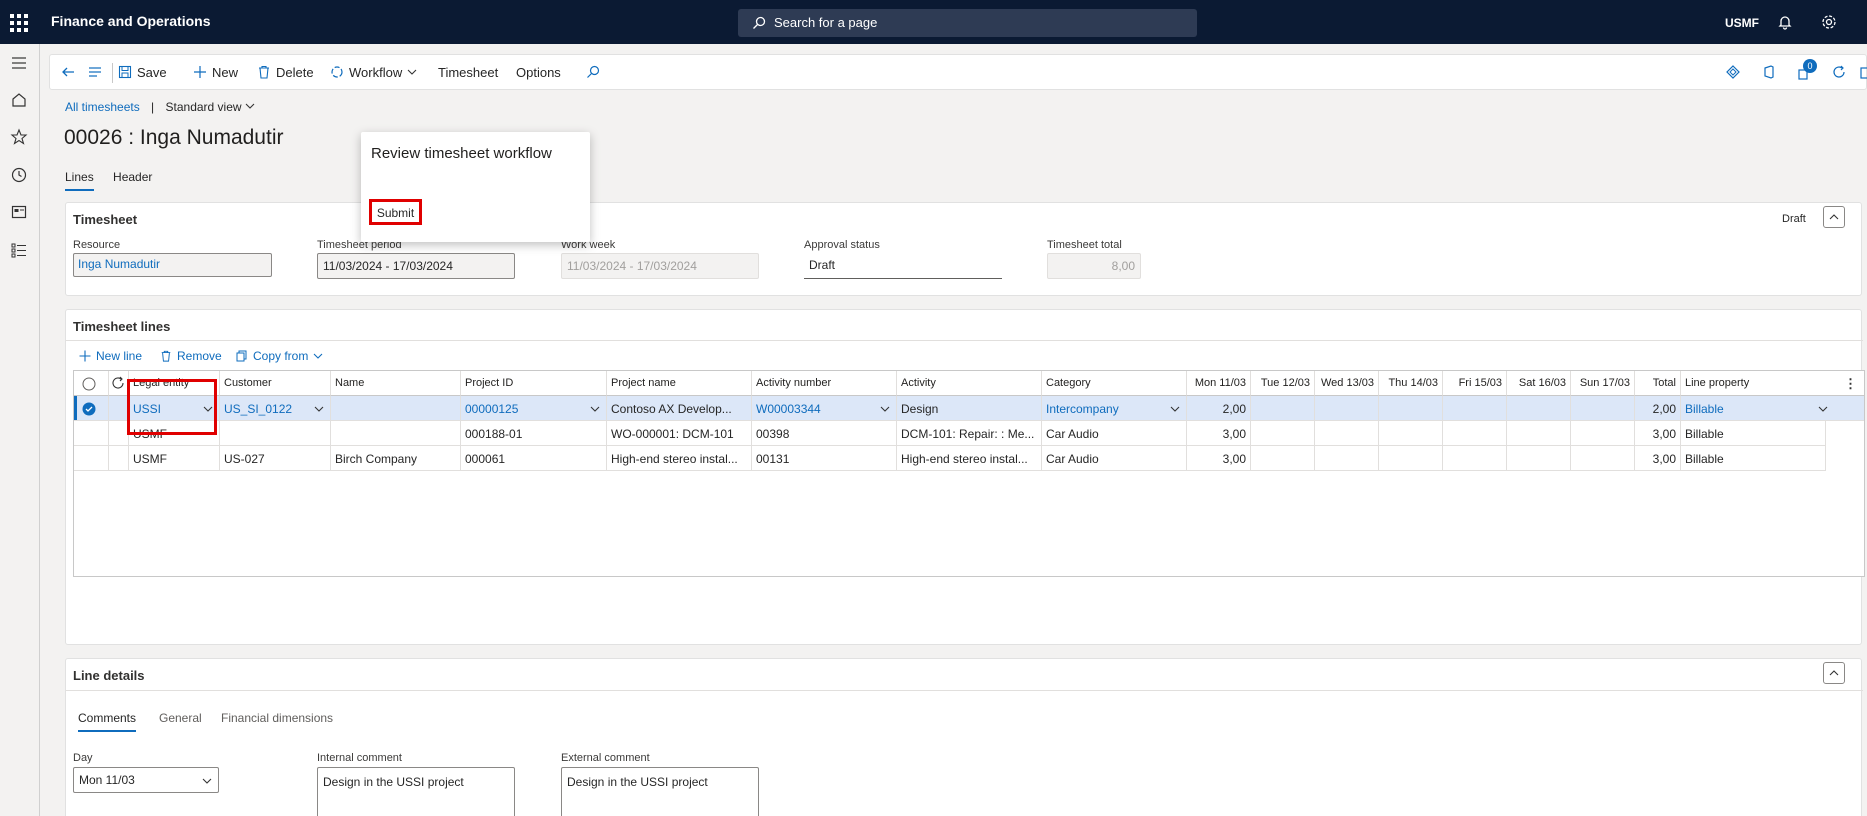 This screenshot has width=1867, height=816. I want to click on col-wed: Wed 13/03, so click(1347, 383).